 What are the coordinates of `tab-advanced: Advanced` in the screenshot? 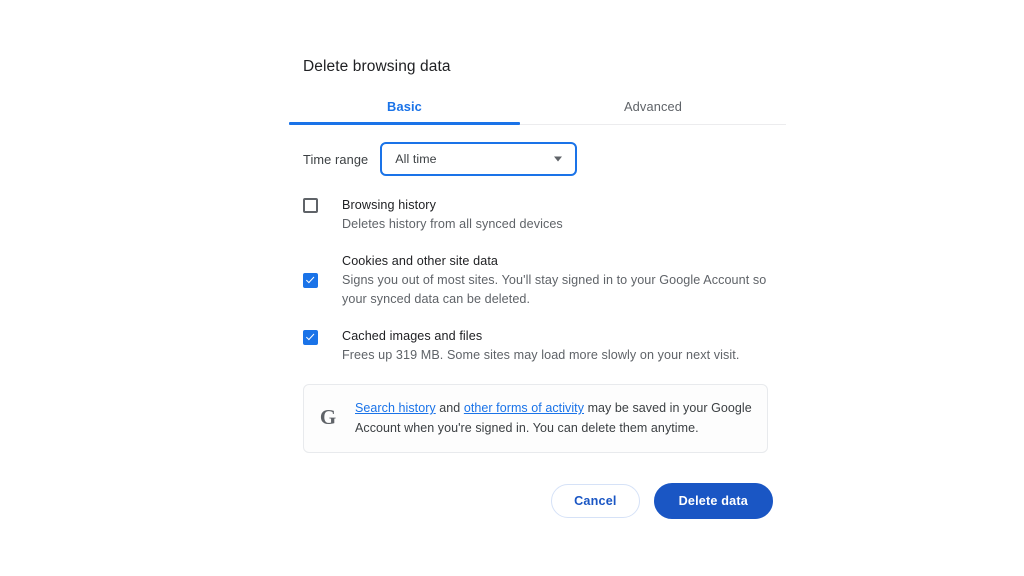 It's located at (653, 110).